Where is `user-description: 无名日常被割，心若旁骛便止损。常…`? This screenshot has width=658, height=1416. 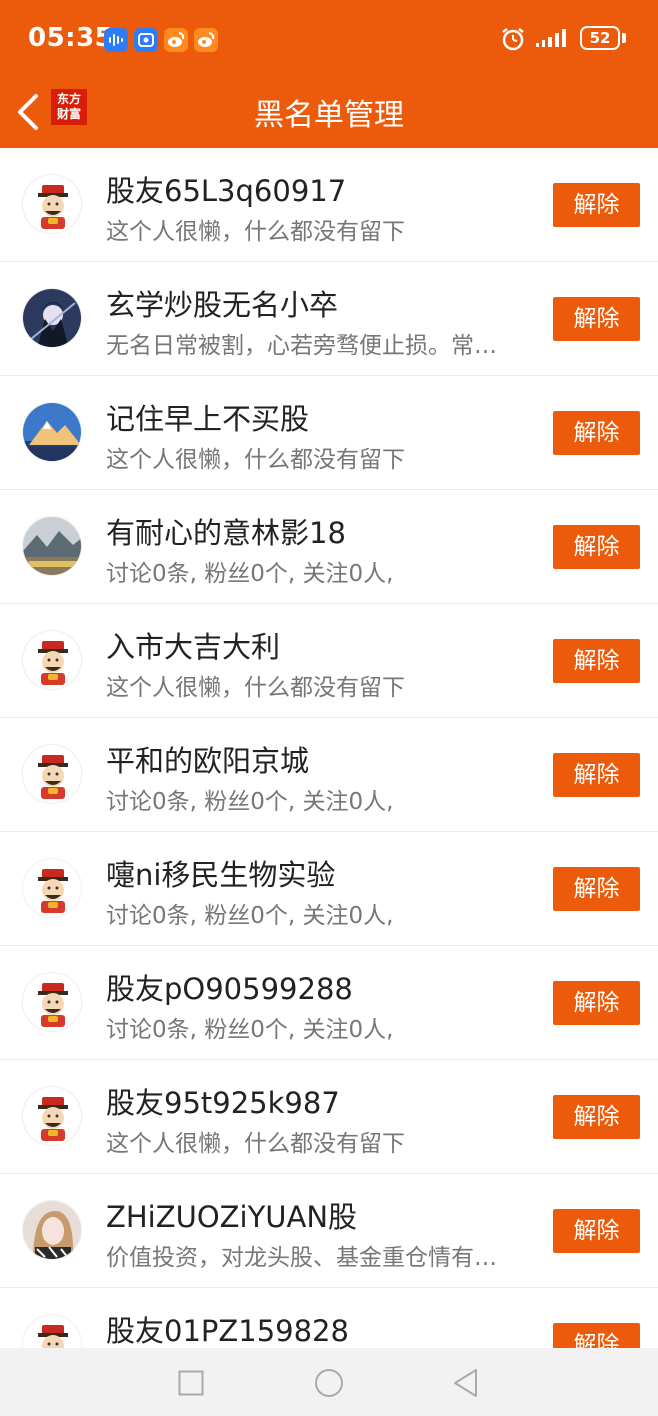
user-description: 无名日常被割，心若旁骛便止损。常… is located at coordinates (301, 346).